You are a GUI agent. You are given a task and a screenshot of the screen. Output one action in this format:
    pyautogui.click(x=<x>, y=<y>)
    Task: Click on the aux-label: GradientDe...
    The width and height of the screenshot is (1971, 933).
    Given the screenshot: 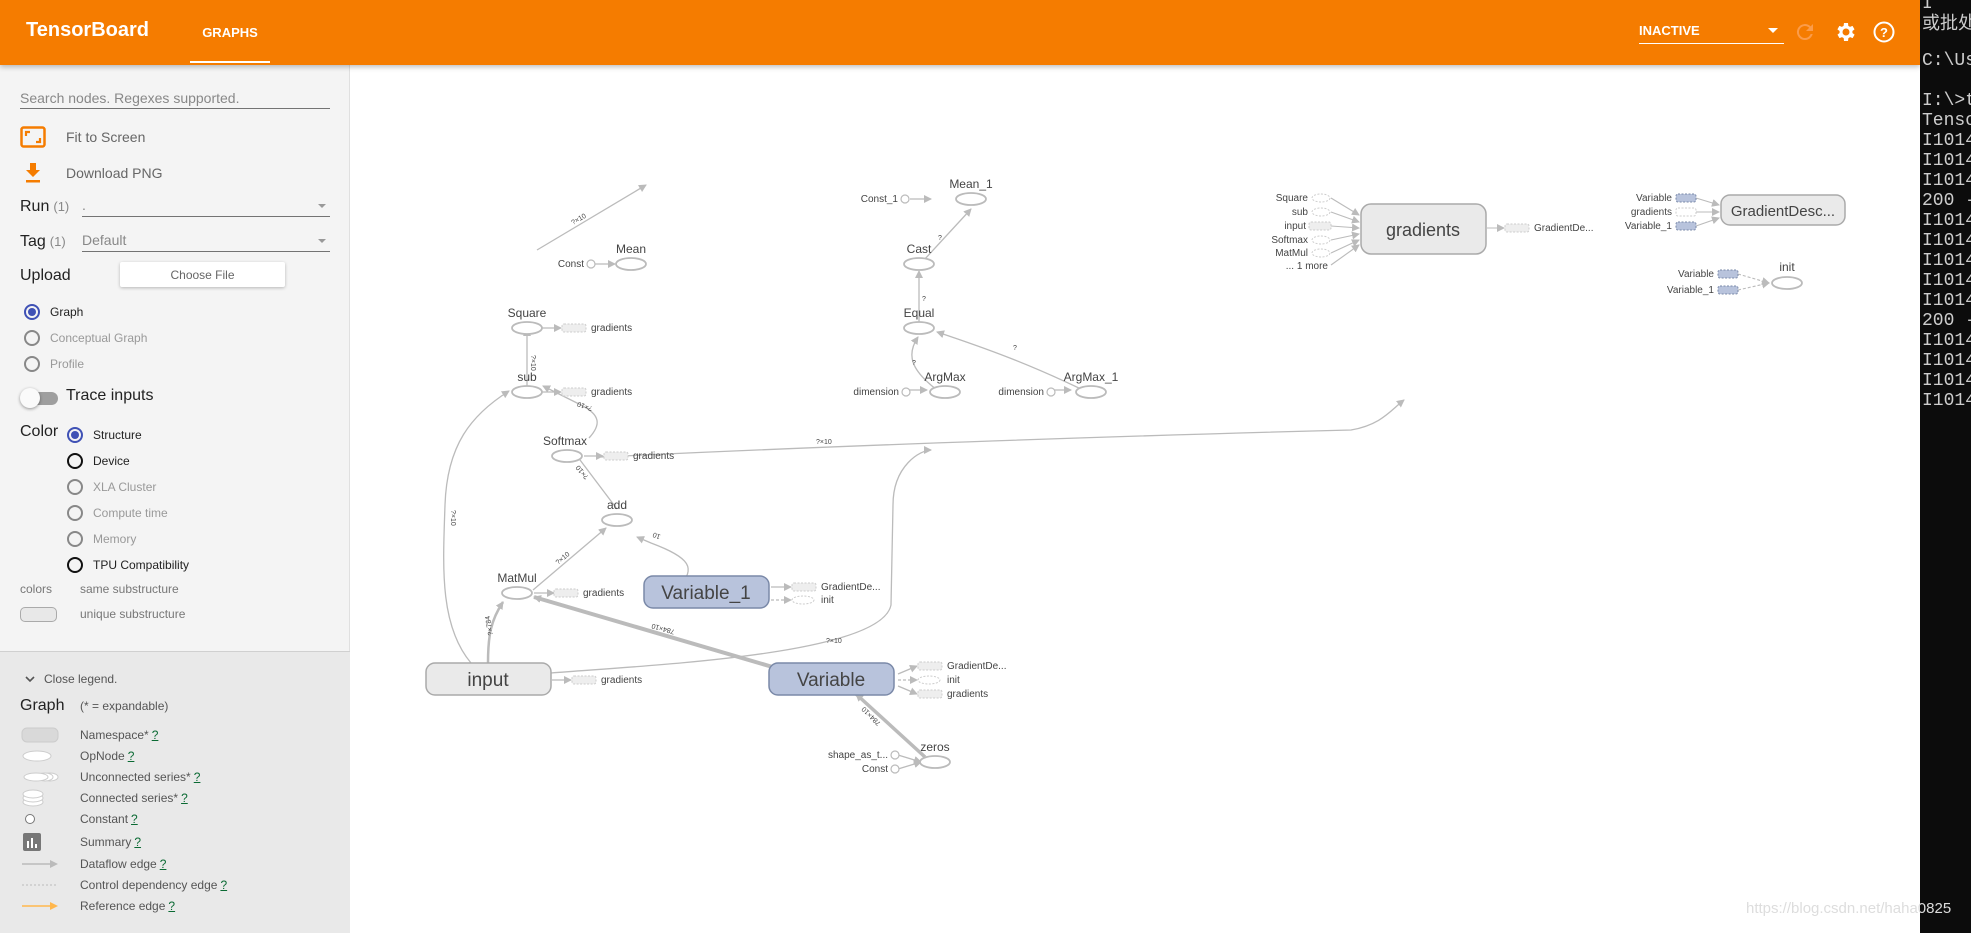 What is the action you would take?
    pyautogui.click(x=976, y=666)
    